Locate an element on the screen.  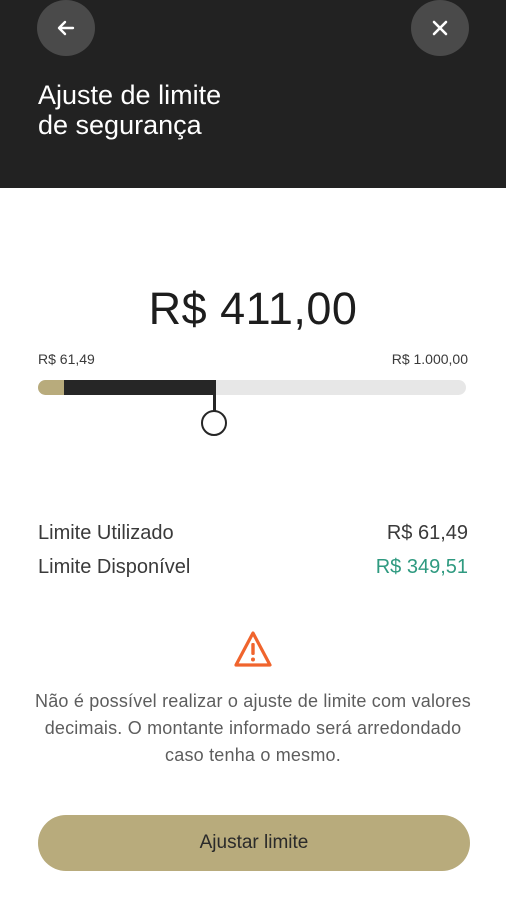
arrow-left-icon is located at coordinates (66, 28).